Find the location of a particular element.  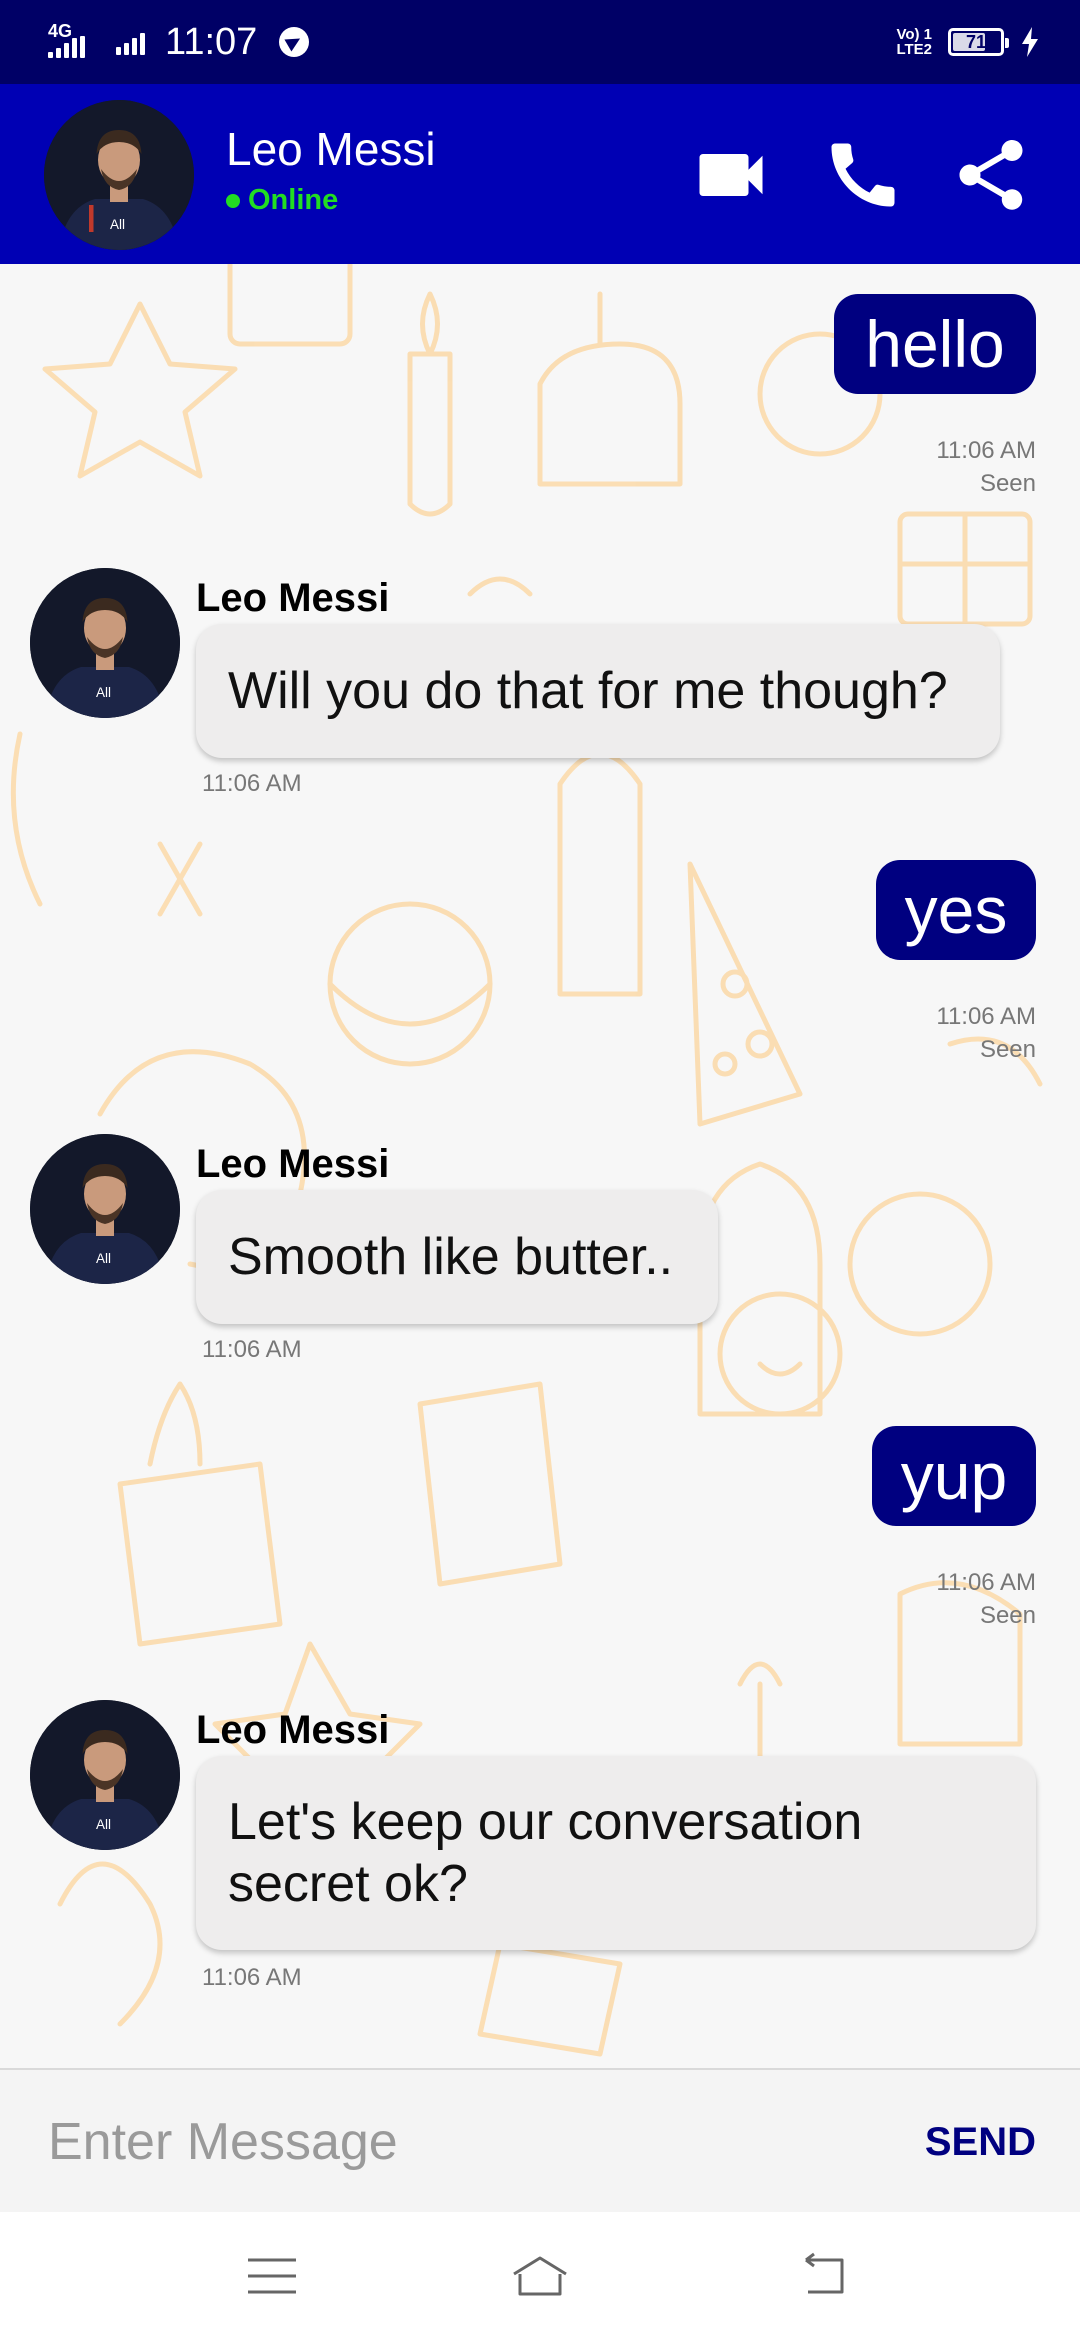

phone-icon is located at coordinates (863, 175).